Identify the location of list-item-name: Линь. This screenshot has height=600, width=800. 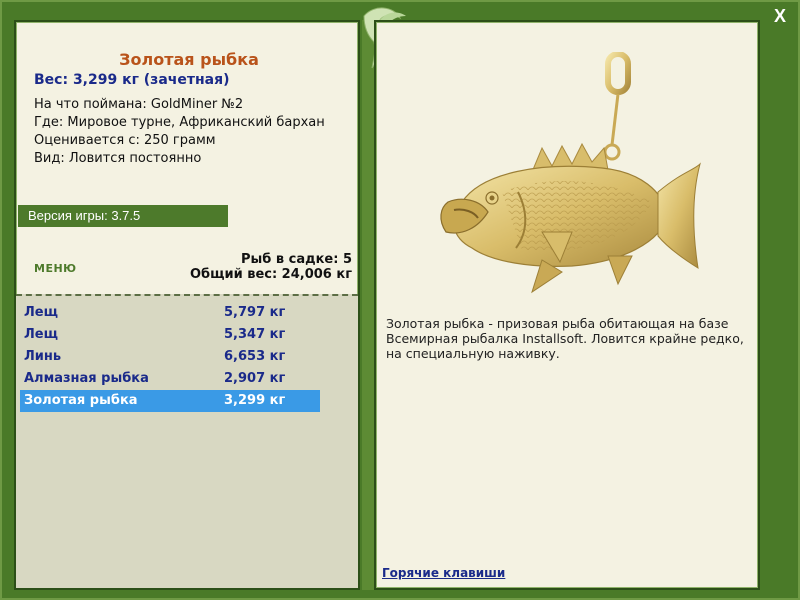
(43, 356).